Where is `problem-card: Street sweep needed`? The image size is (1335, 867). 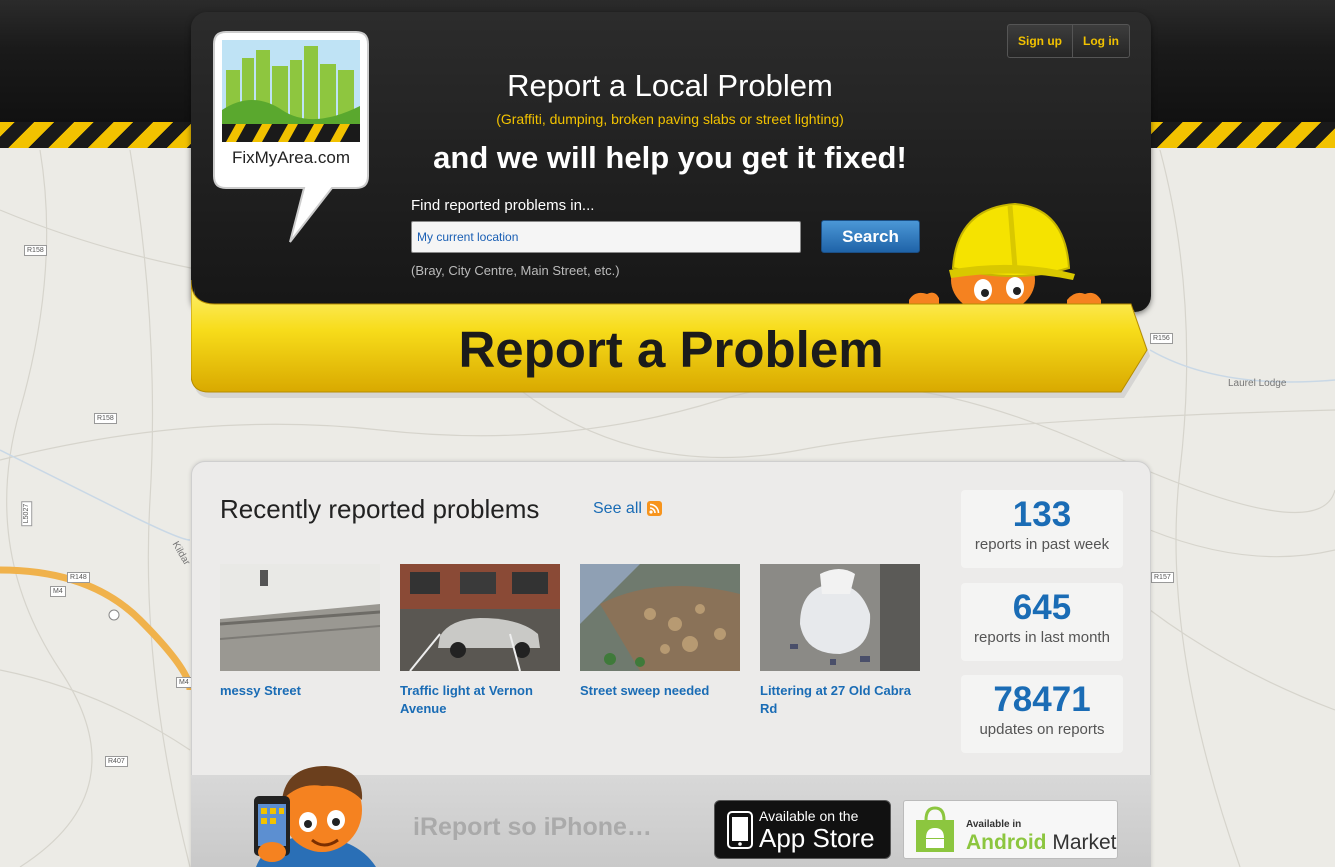
problem-card: Street sweep needed is located at coordinates (660, 632).